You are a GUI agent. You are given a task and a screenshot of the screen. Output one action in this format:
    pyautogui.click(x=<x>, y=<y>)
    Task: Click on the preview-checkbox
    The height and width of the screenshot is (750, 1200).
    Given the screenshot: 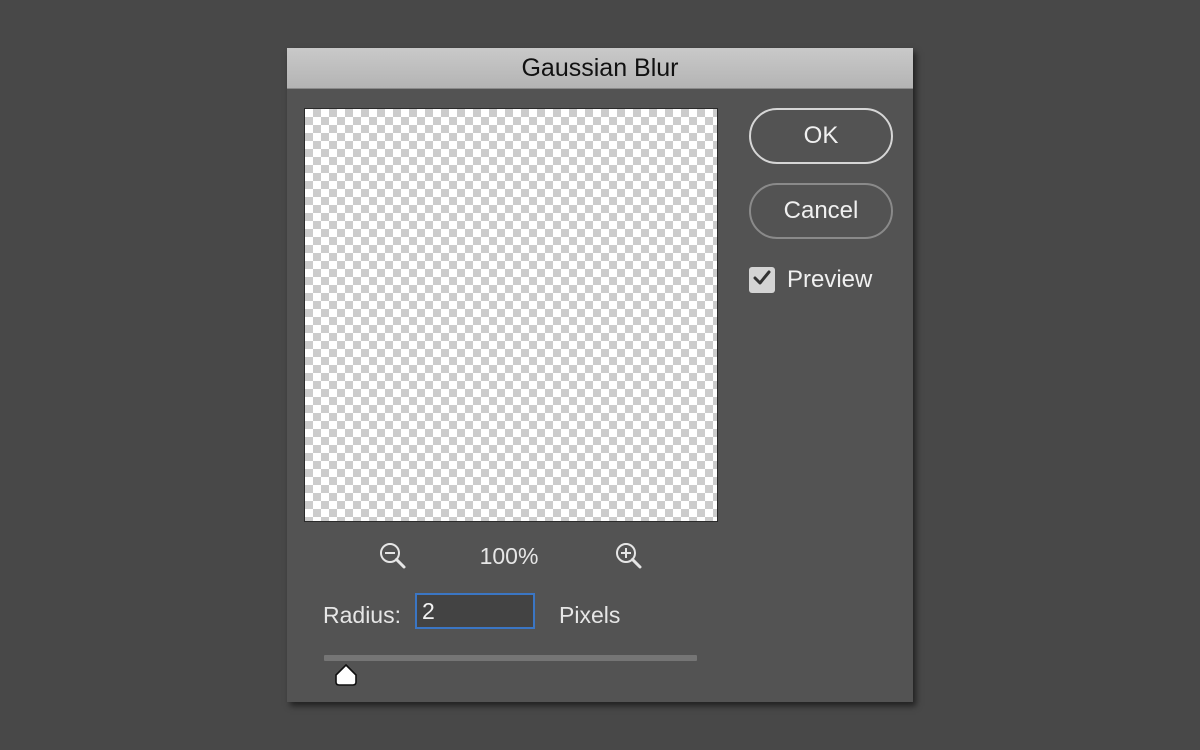 What is the action you would take?
    pyautogui.click(x=762, y=280)
    